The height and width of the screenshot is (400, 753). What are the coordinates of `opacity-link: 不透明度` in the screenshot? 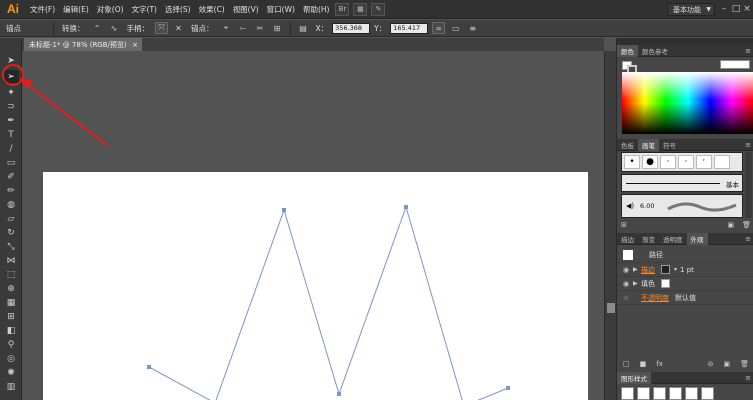 It's located at (655, 298).